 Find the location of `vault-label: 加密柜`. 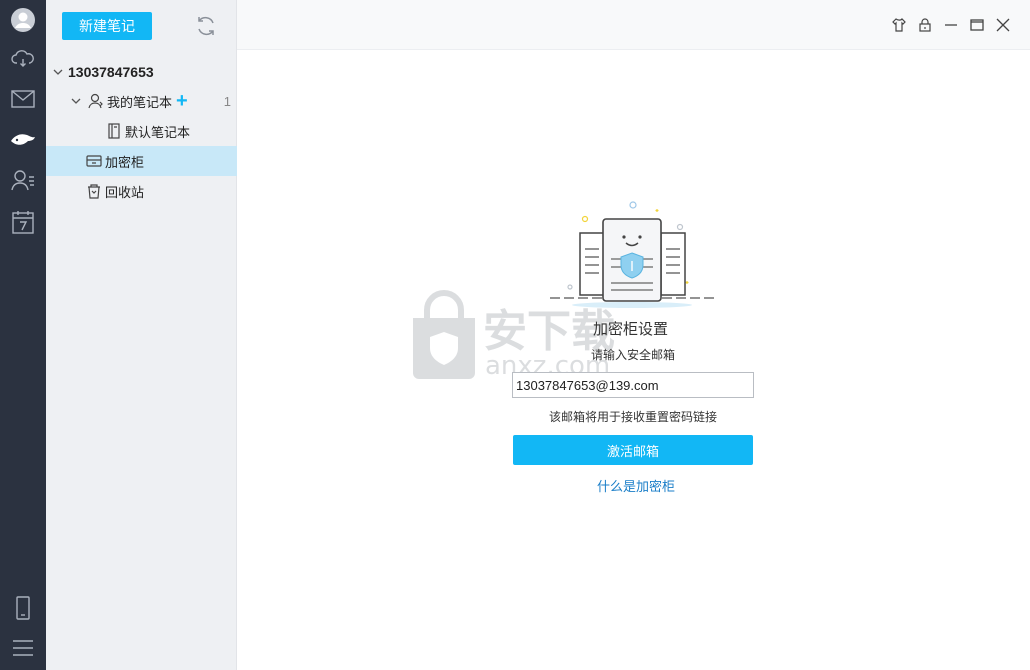

vault-label: 加密柜 is located at coordinates (125, 162).